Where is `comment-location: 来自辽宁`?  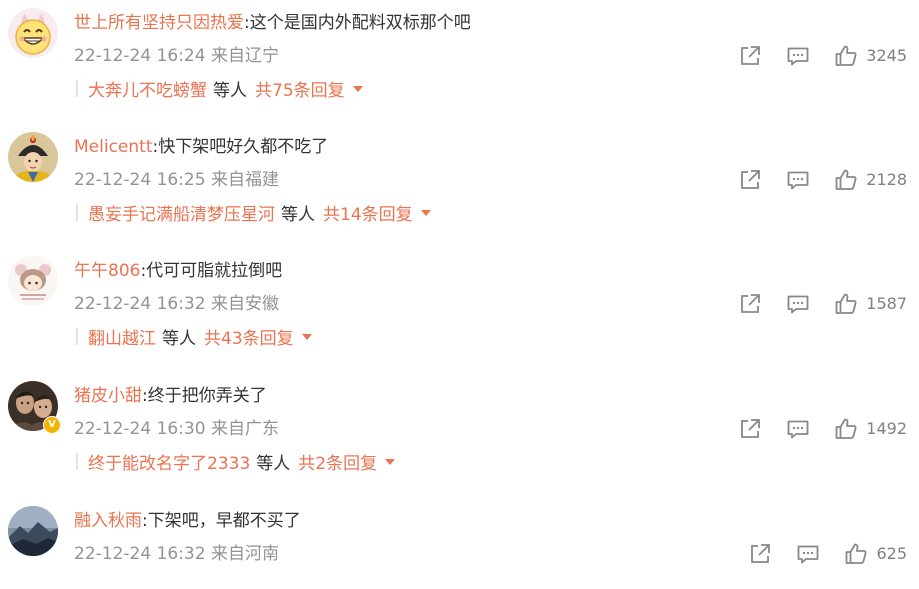
comment-location: 来自辽宁 is located at coordinates (244, 56).